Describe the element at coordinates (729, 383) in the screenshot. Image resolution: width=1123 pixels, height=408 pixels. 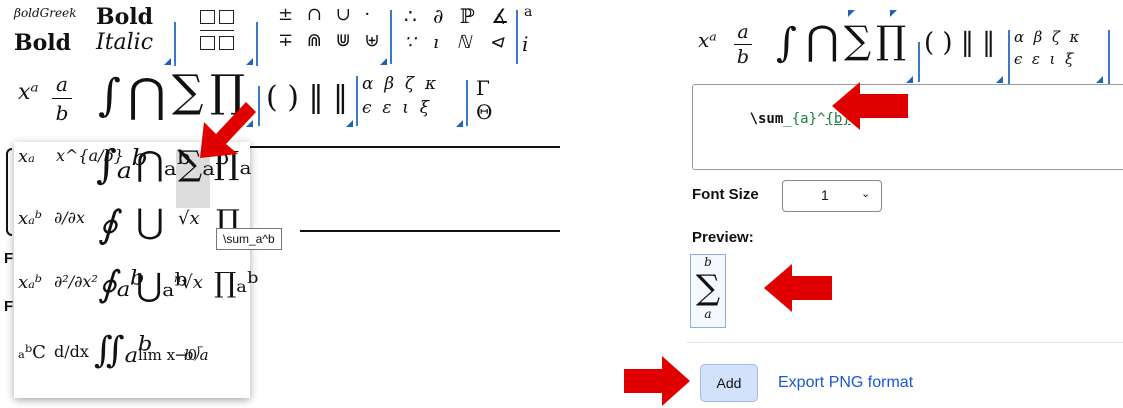
I see `add-button: Add` at that location.